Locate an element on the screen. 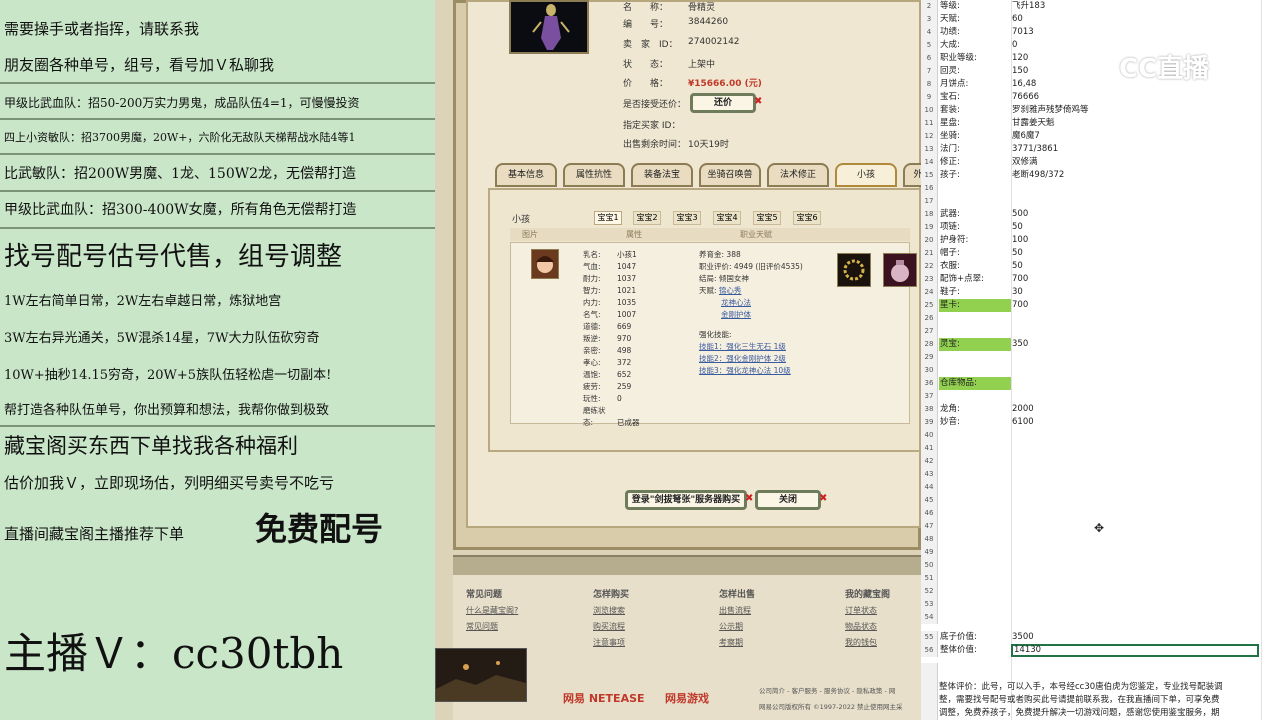 Image resolution: width=1280 pixels, height=720 pixels. cell-value: 350 is located at coordinates (1136, 344).